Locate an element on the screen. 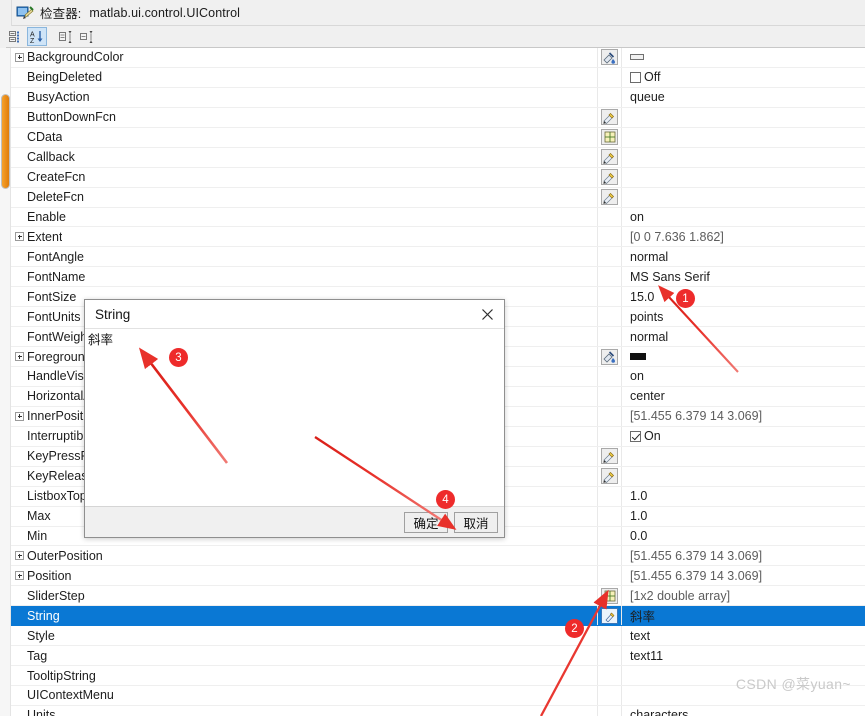  property-name-cell: String is located at coordinates (304, 616).